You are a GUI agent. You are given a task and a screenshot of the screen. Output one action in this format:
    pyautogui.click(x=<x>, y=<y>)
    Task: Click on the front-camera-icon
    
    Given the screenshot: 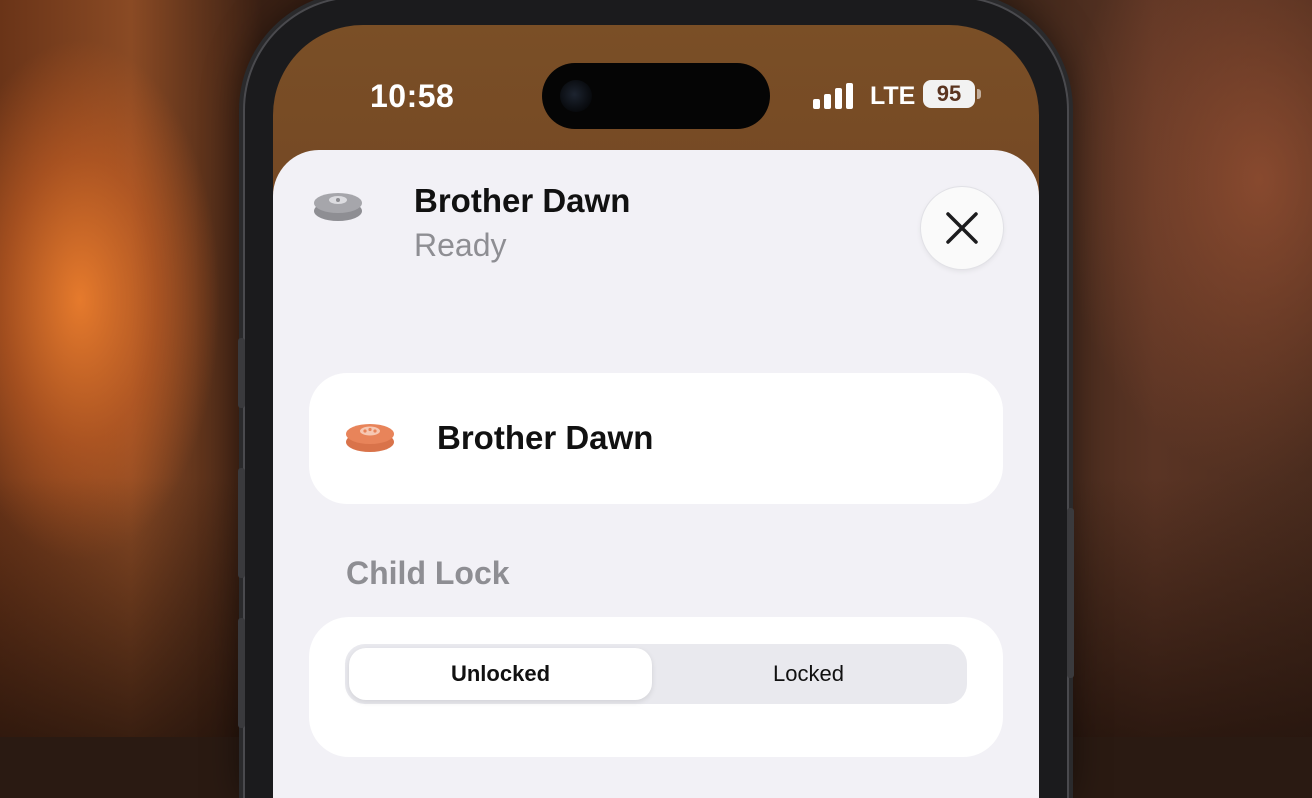 What is the action you would take?
    pyautogui.click(x=576, y=96)
    